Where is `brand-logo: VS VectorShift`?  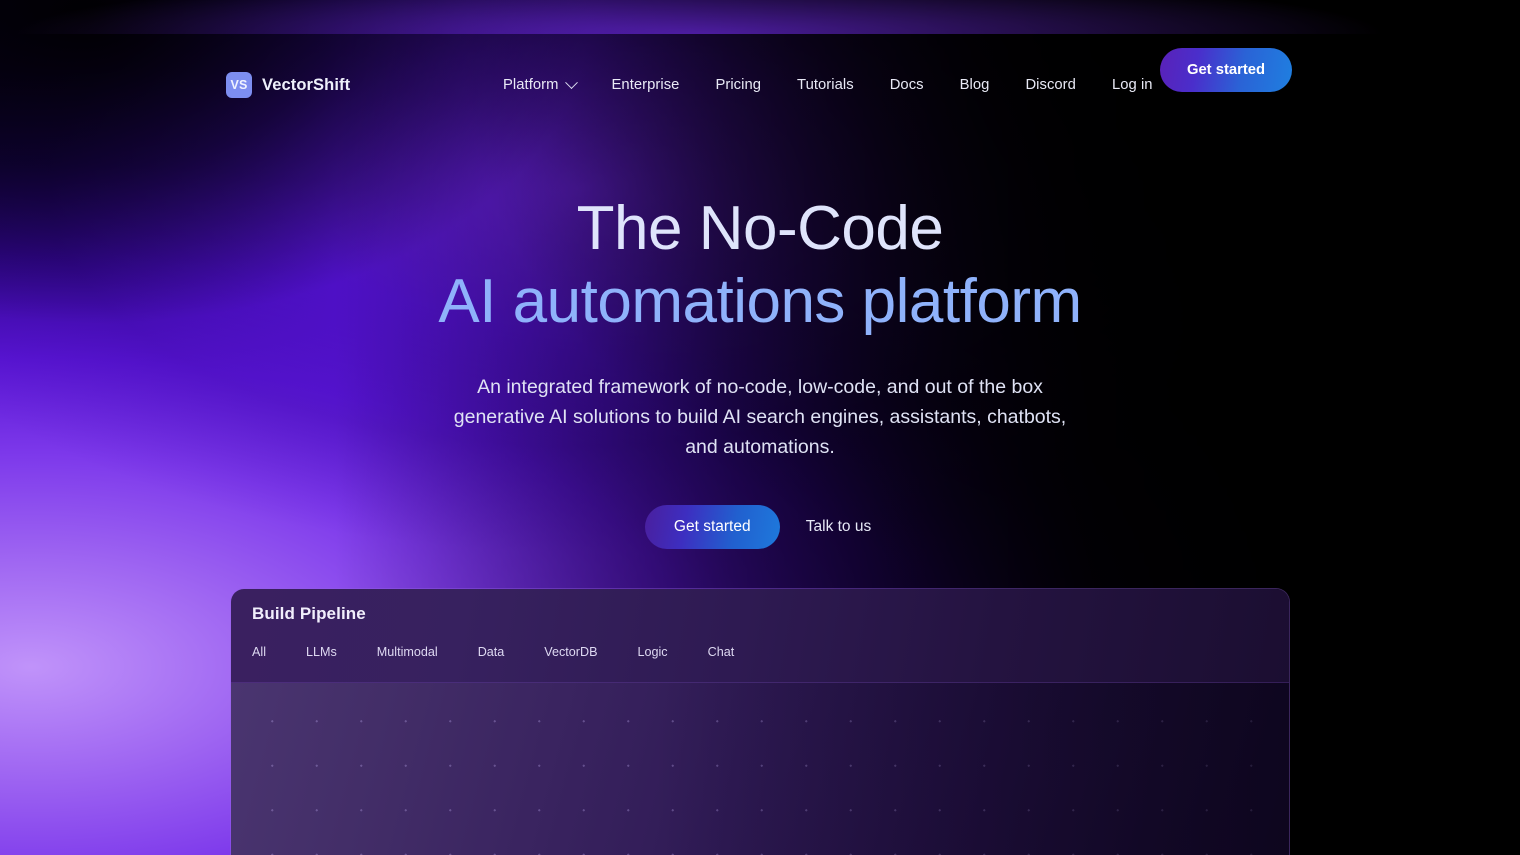 brand-logo: VS VectorShift is located at coordinates (288, 85).